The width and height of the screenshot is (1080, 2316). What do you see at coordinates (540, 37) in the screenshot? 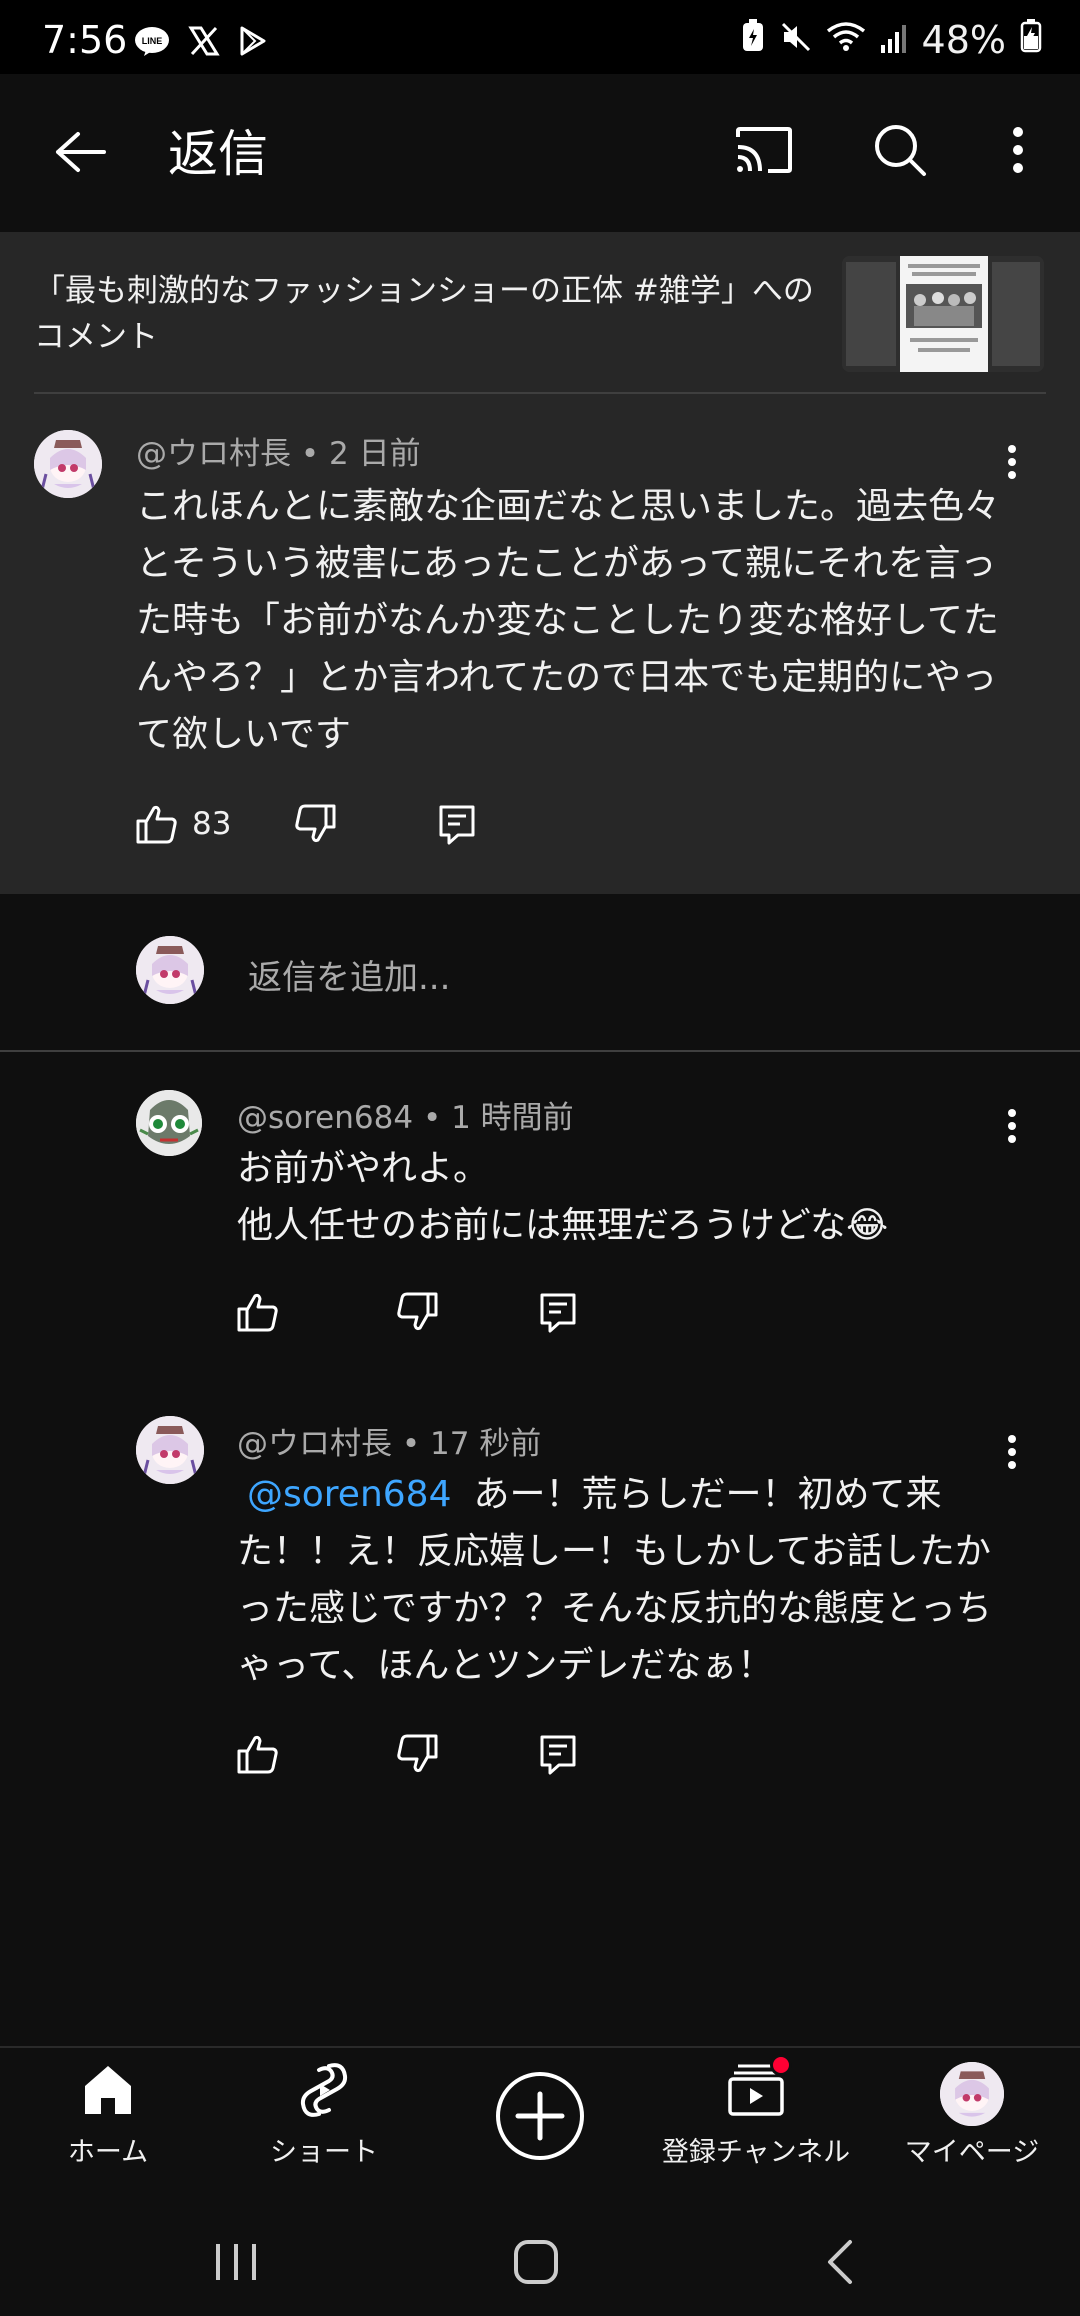
I see `status-bar: 7:56 LINE 48%` at bounding box center [540, 37].